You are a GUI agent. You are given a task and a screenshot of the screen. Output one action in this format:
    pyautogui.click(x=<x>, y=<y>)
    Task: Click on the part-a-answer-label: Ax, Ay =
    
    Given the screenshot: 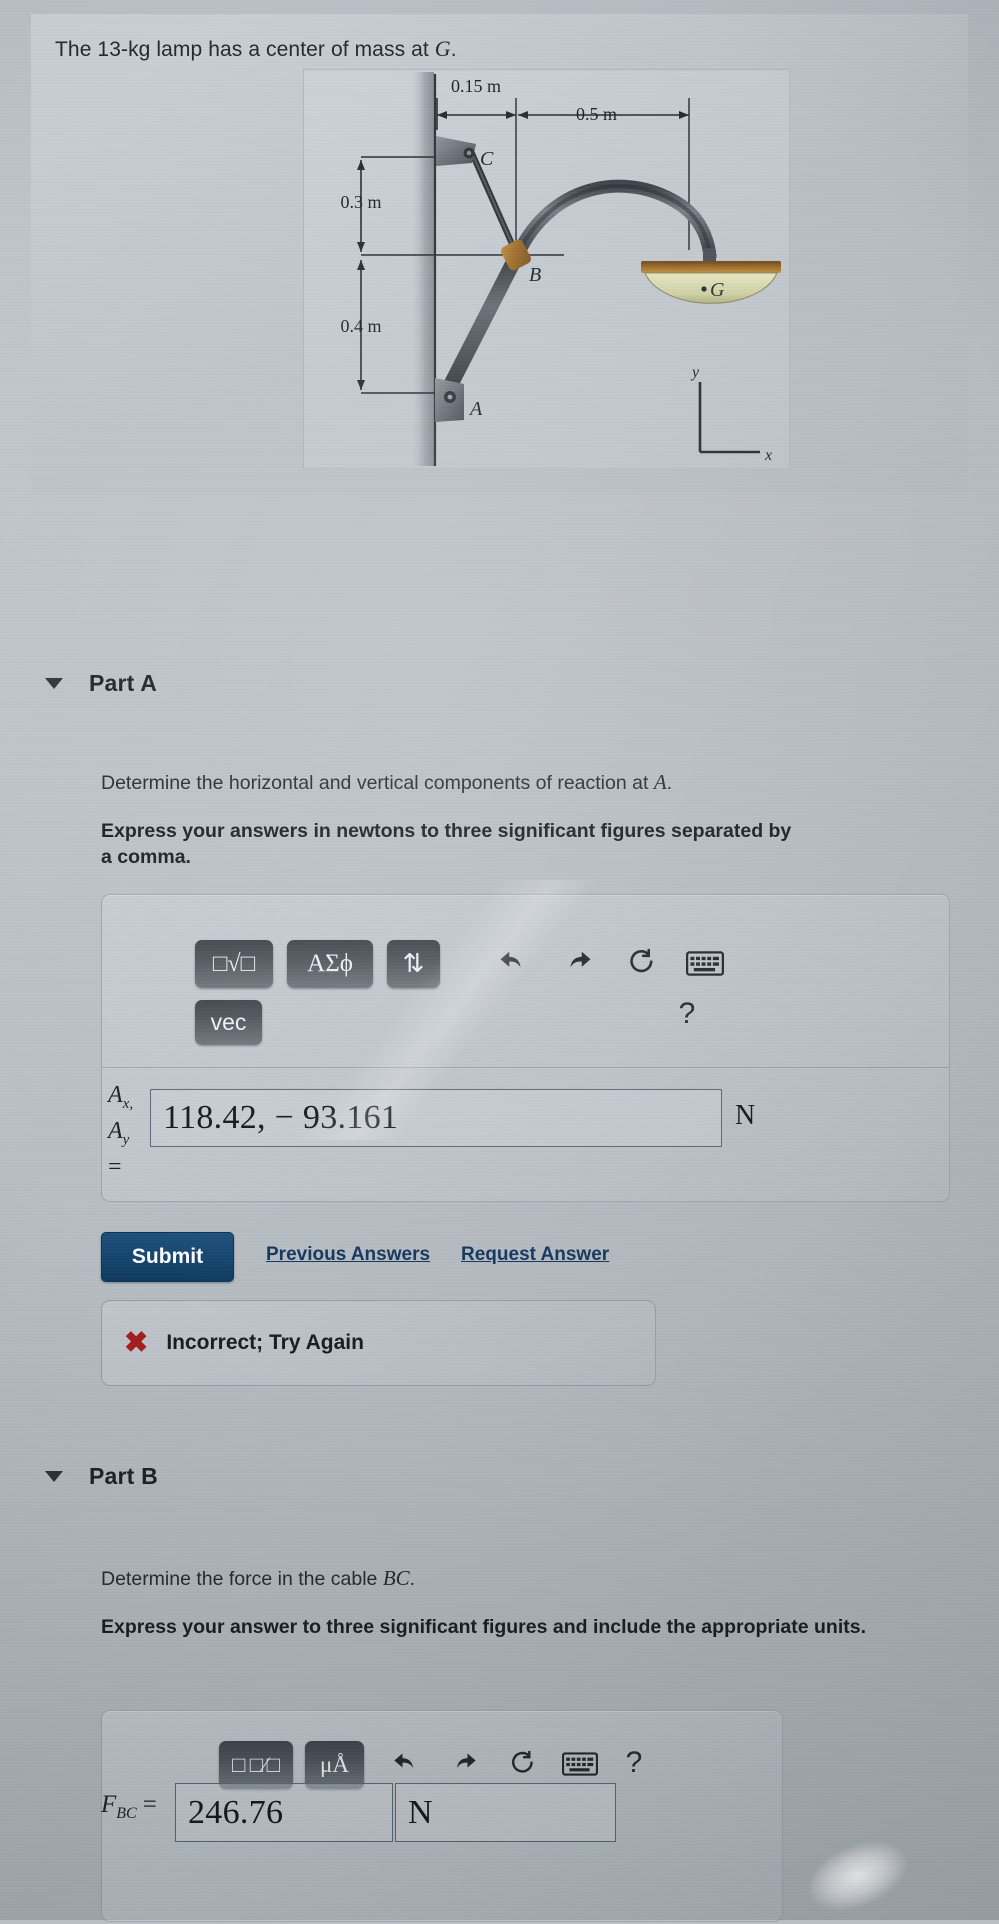 What is the action you would take?
    pyautogui.click(x=120, y=1131)
    